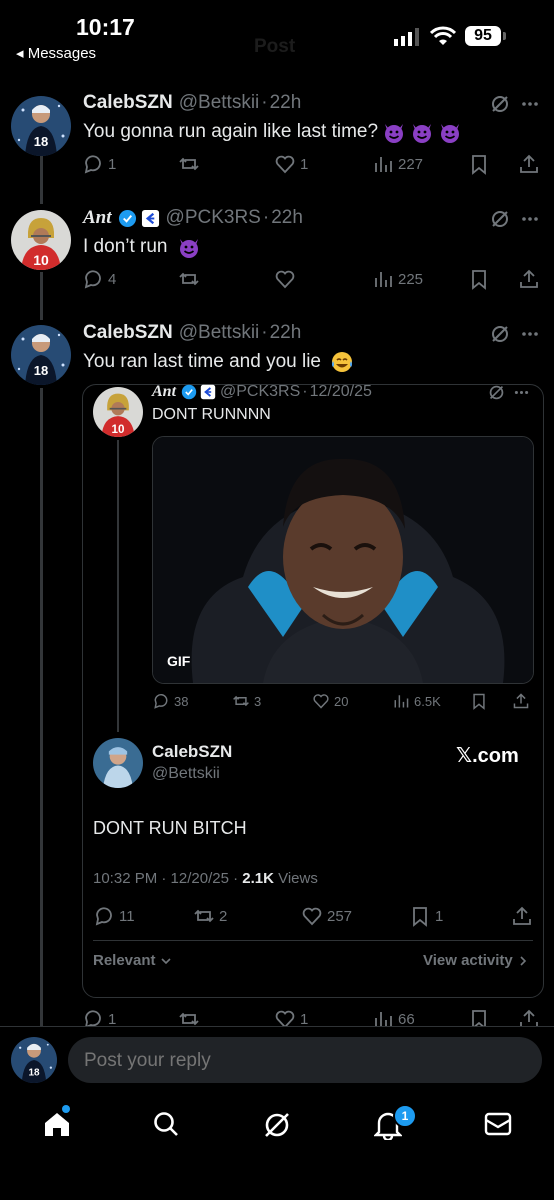 Image resolution: width=554 pixels, height=1200 pixels. I want to click on views-button: 225, so click(397, 279).